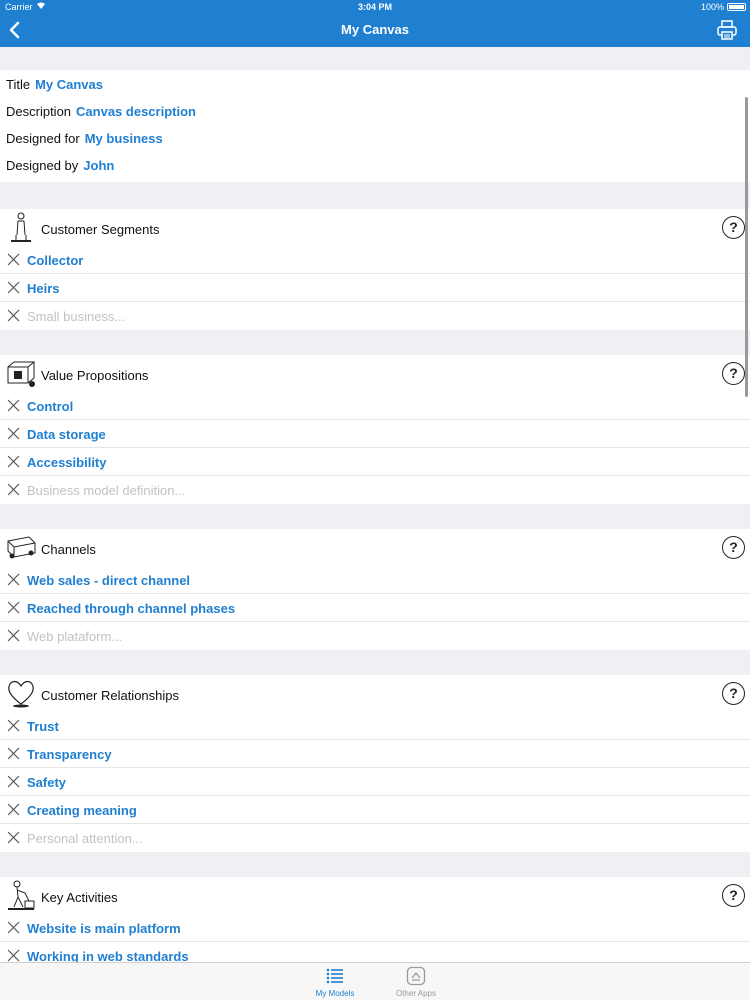  Describe the element at coordinates (110, 695) in the screenshot. I see `section-title: Customer Relationships` at that location.